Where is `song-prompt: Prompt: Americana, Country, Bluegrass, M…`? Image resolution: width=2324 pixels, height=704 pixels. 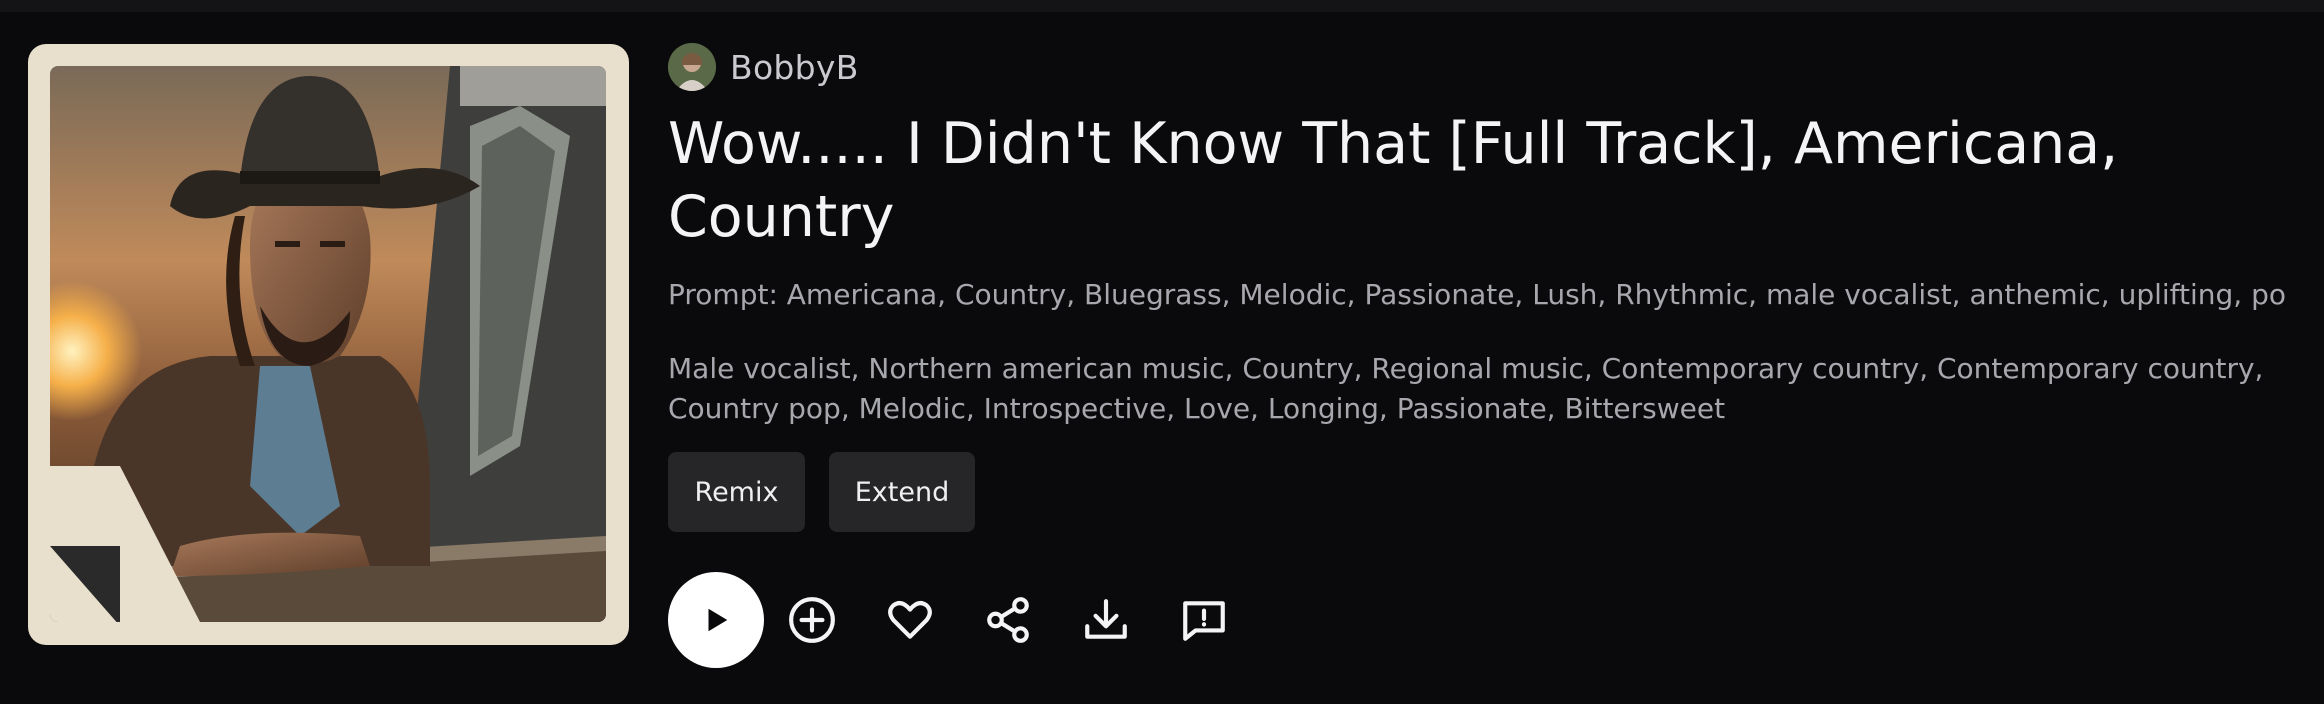 song-prompt: Prompt: Americana, Country, Bluegrass, M… is located at coordinates (1478, 294).